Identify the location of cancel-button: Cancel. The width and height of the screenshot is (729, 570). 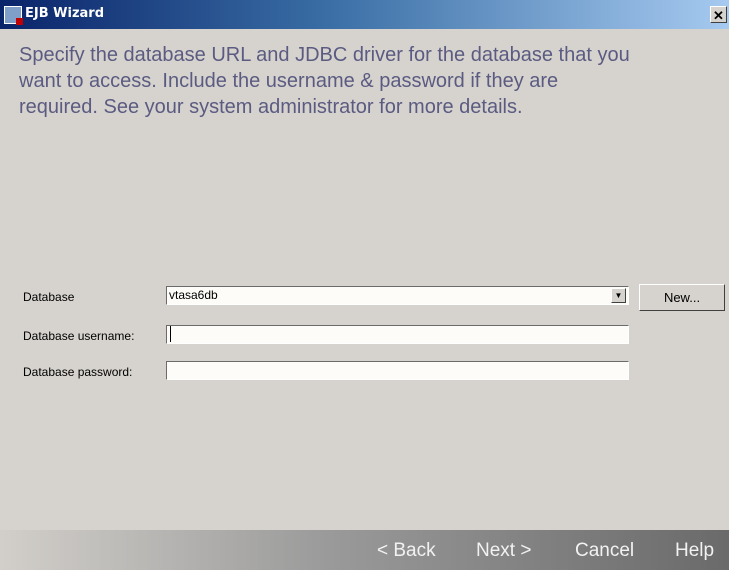
(604, 551).